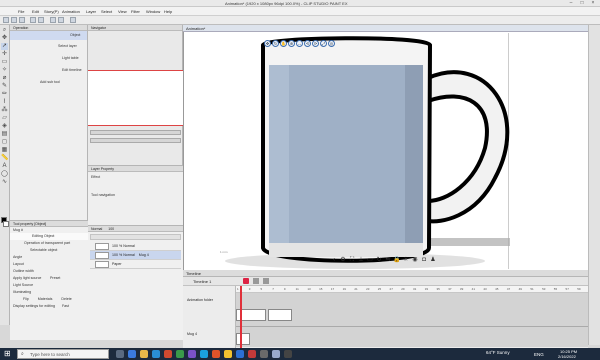 The image size is (600, 360). Describe the element at coordinates (4, 38) in the screenshot. I see `move-icon: ✥` at that location.